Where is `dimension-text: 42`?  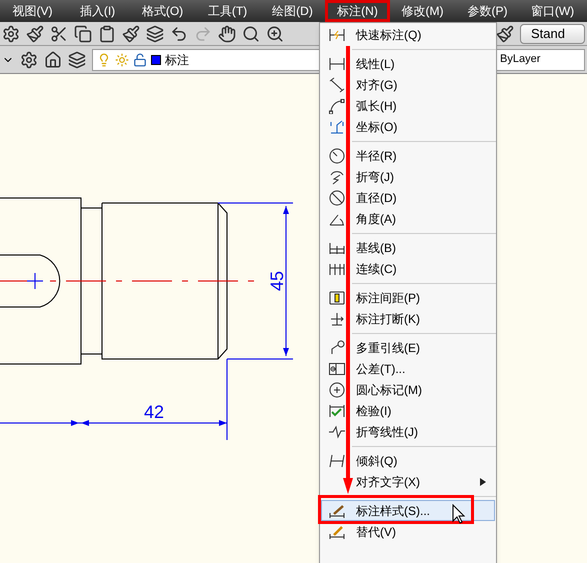 dimension-text: 42 is located at coordinates (154, 412).